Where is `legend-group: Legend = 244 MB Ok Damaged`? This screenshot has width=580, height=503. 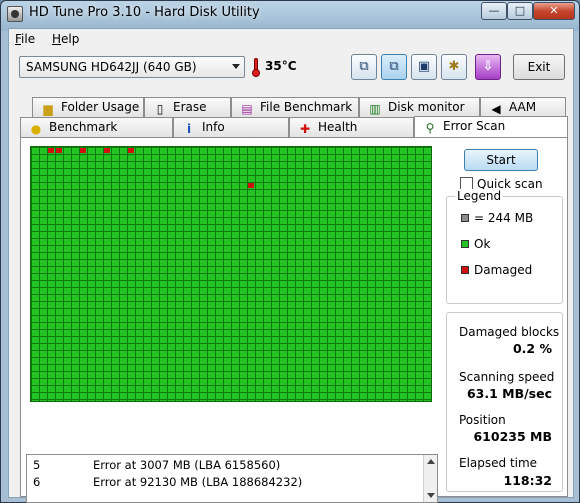 legend-group: Legend = 244 MB Ok Damaged is located at coordinates (504, 246).